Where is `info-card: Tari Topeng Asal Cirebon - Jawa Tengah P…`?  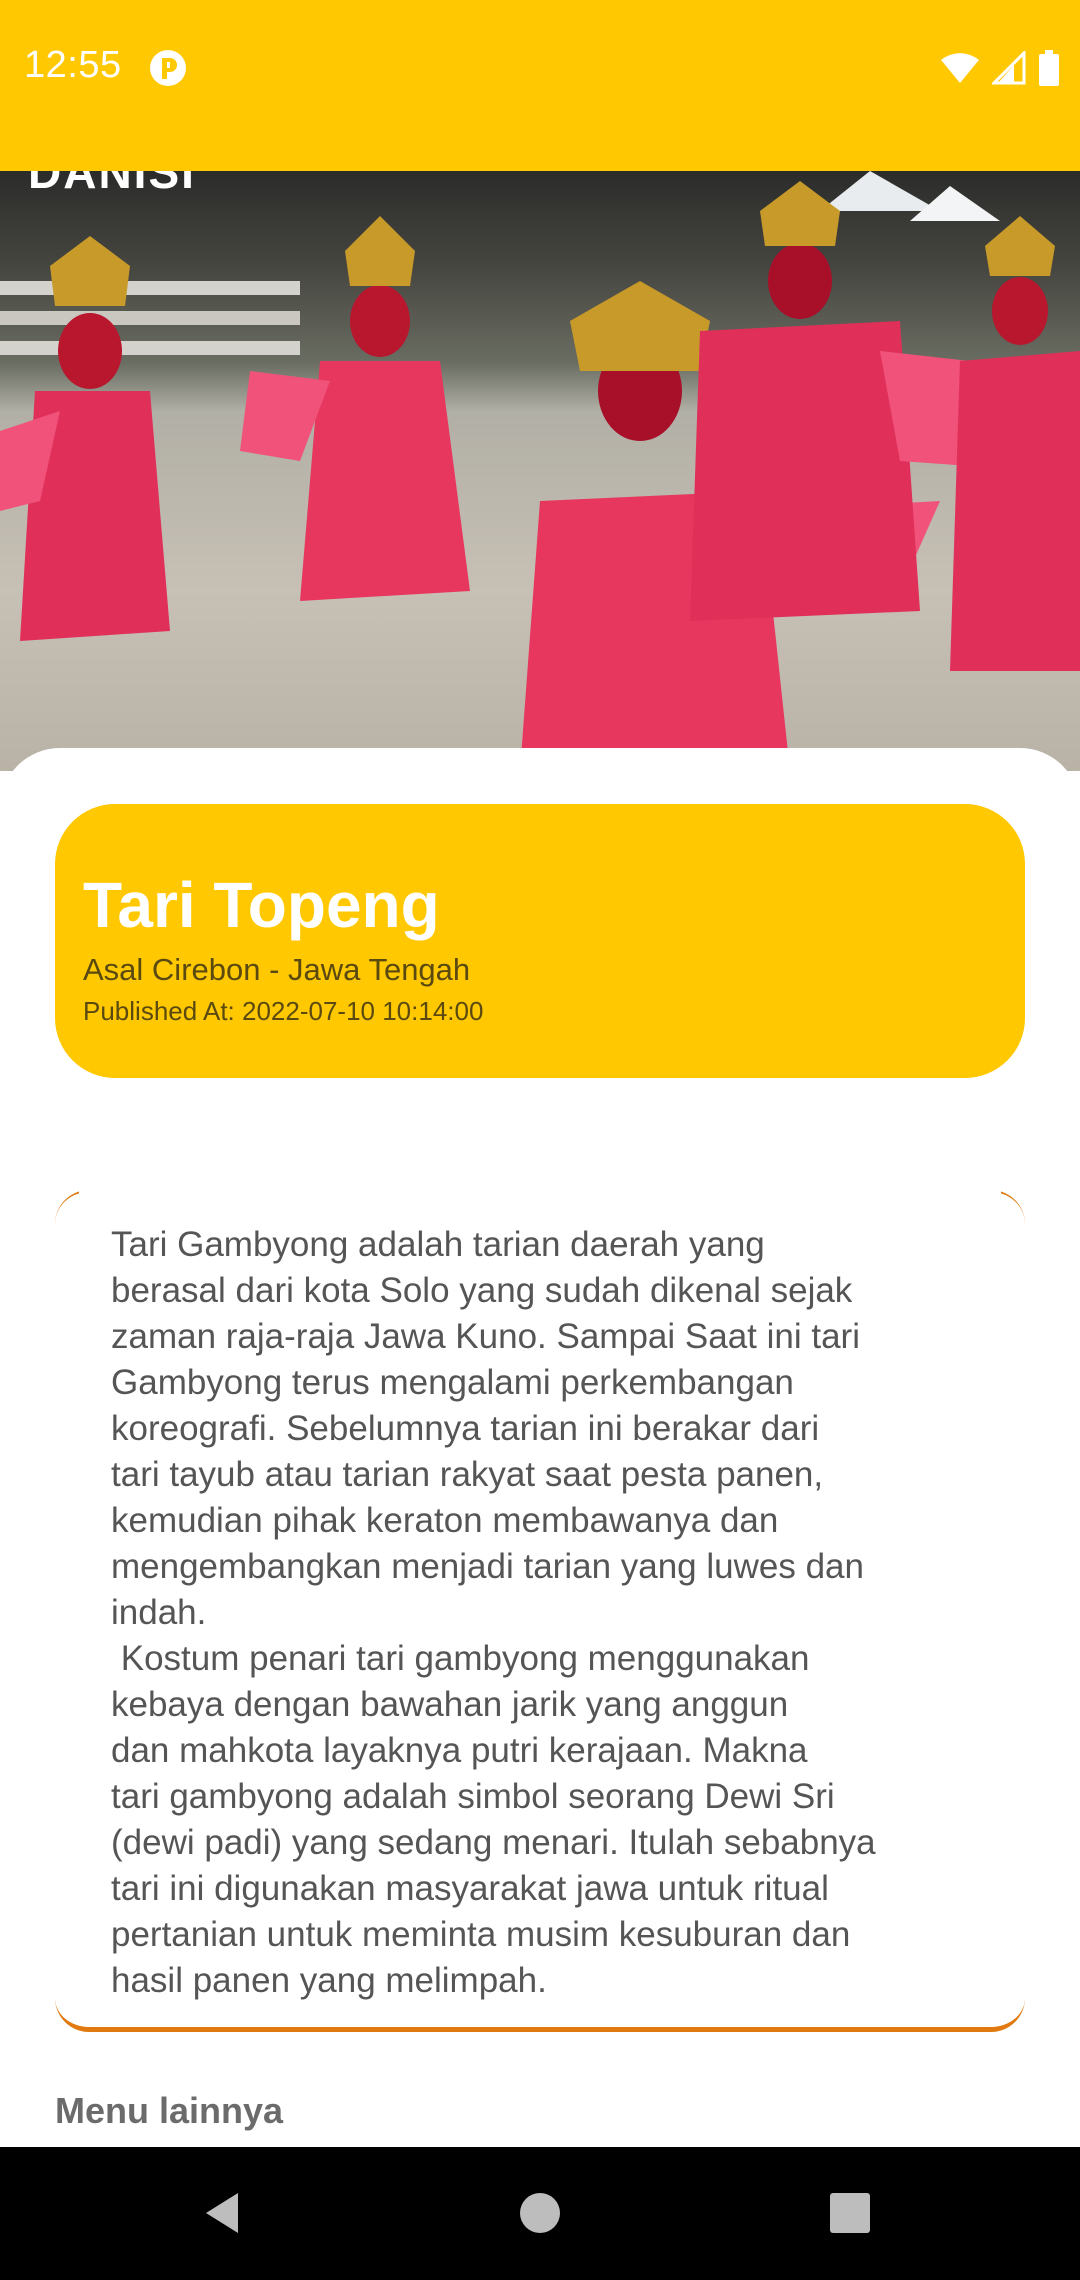
info-card: Tari Topeng Asal Cirebon - Jawa Tengah P… is located at coordinates (540, 941).